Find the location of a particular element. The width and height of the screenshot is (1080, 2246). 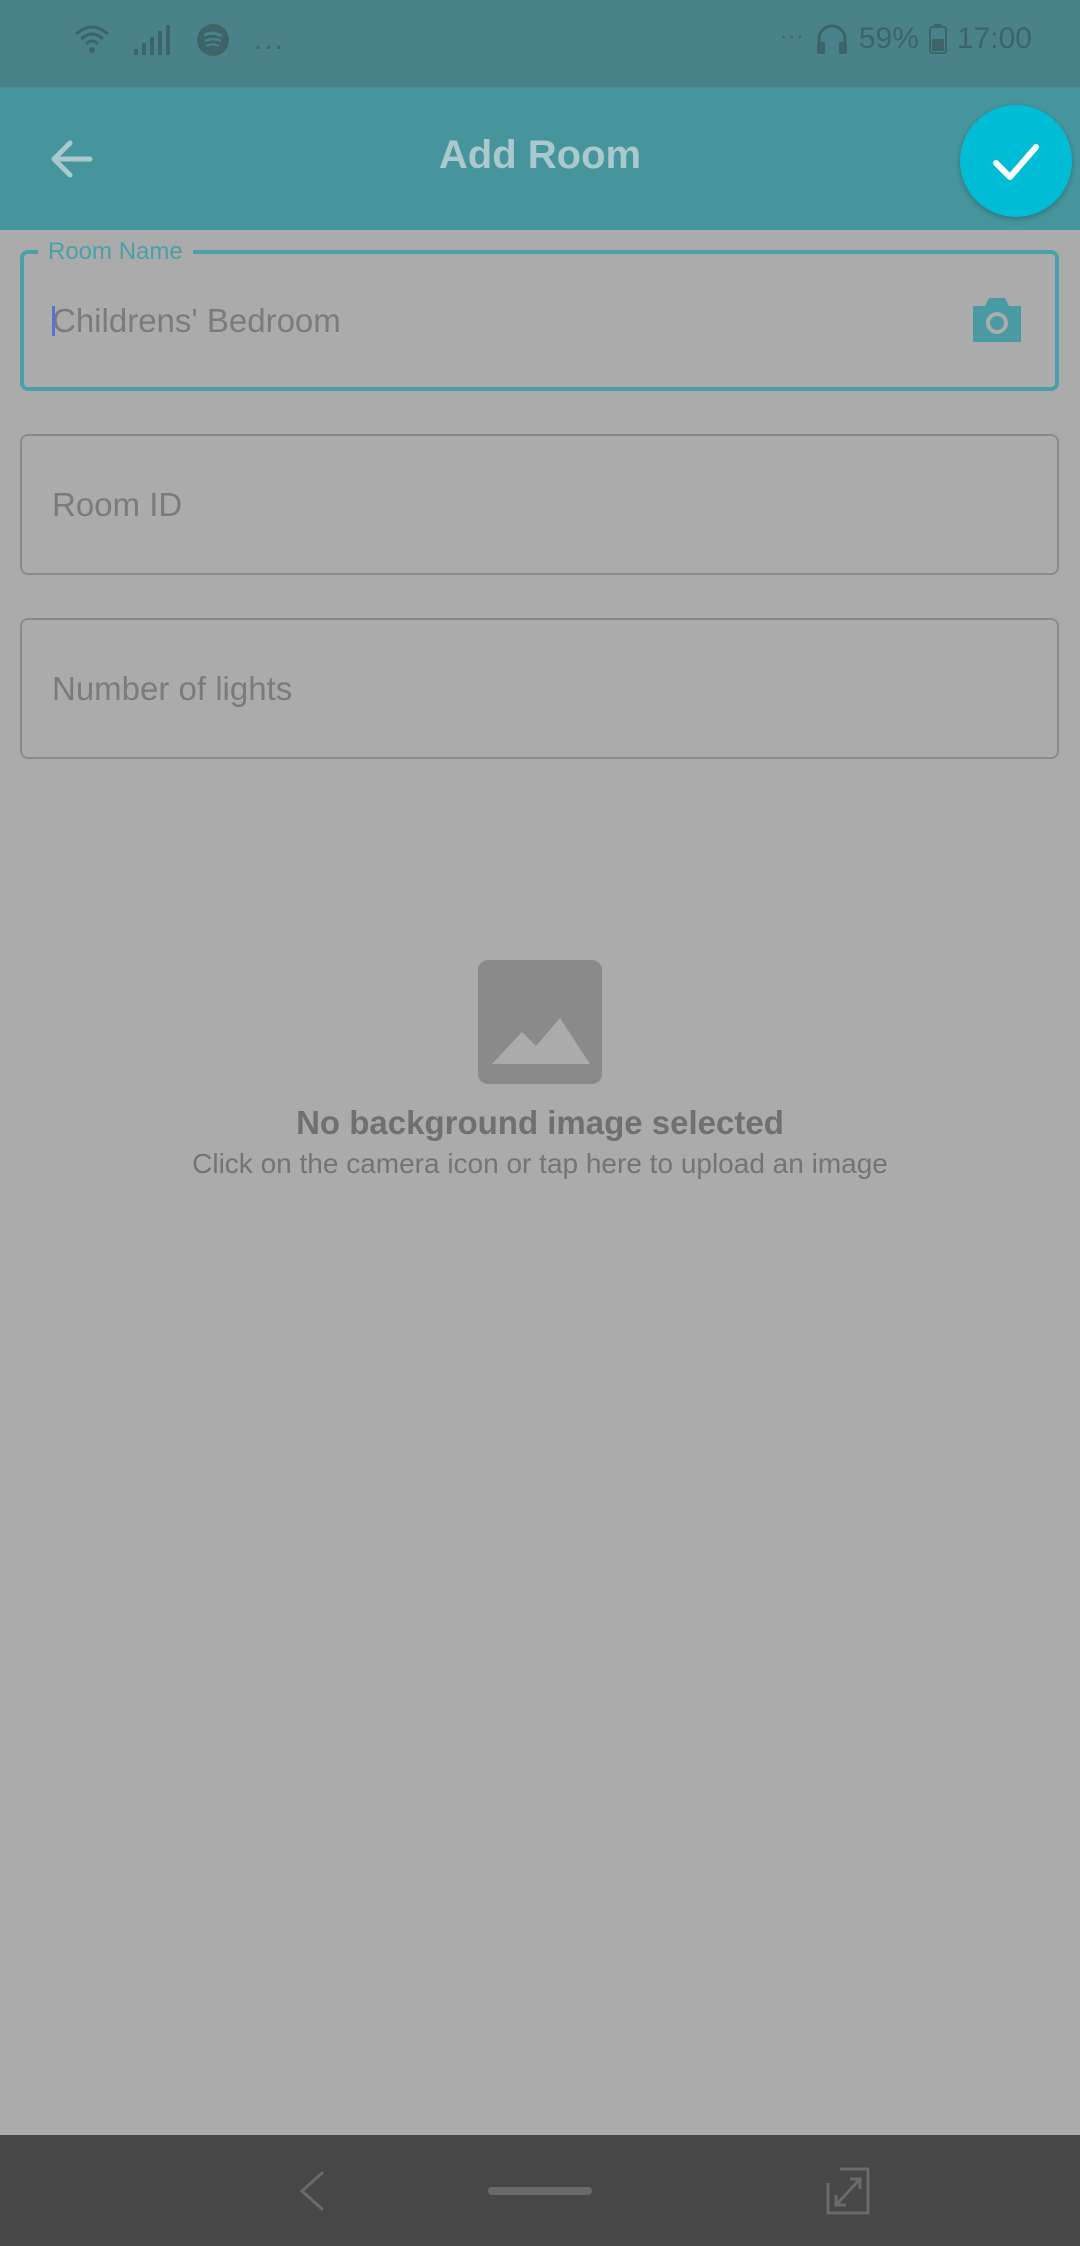

app-bar: Add Room is located at coordinates (540, 158).